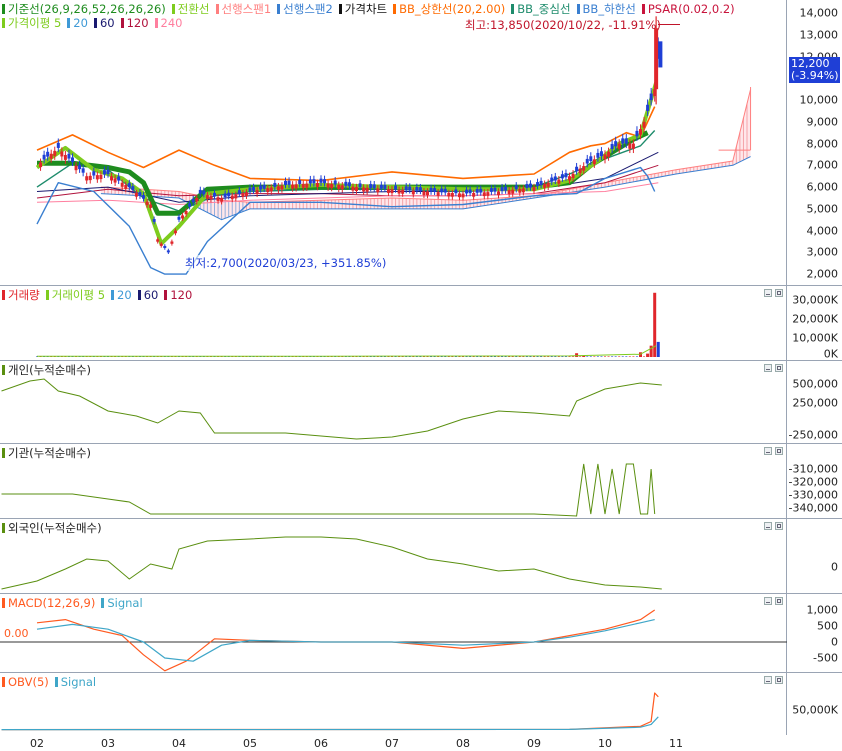 This screenshot has width=842, height=751. I want to click on ma-legend-item: 20, so click(79, 23).